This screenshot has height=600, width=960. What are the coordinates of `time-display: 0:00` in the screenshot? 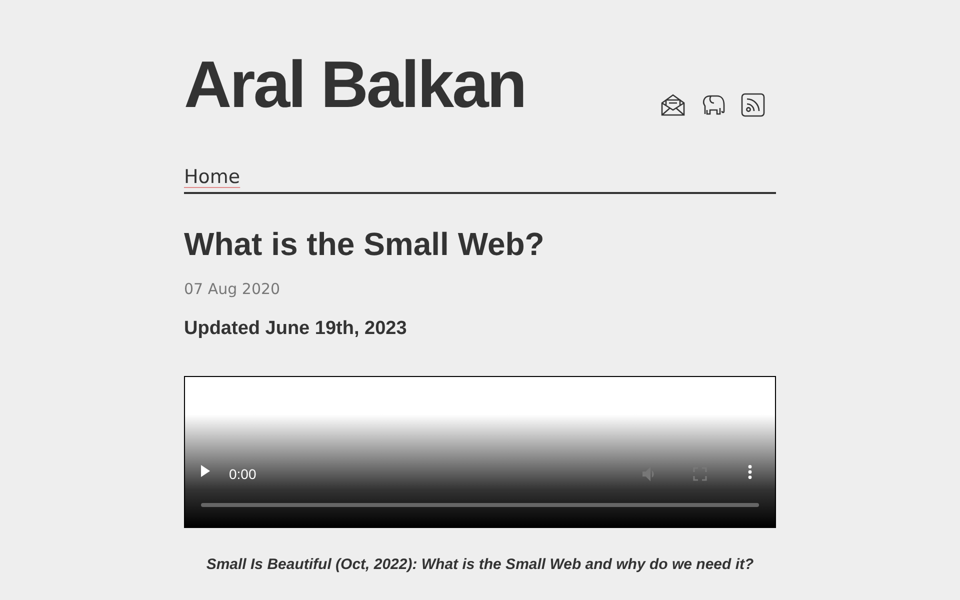 It's located at (243, 474).